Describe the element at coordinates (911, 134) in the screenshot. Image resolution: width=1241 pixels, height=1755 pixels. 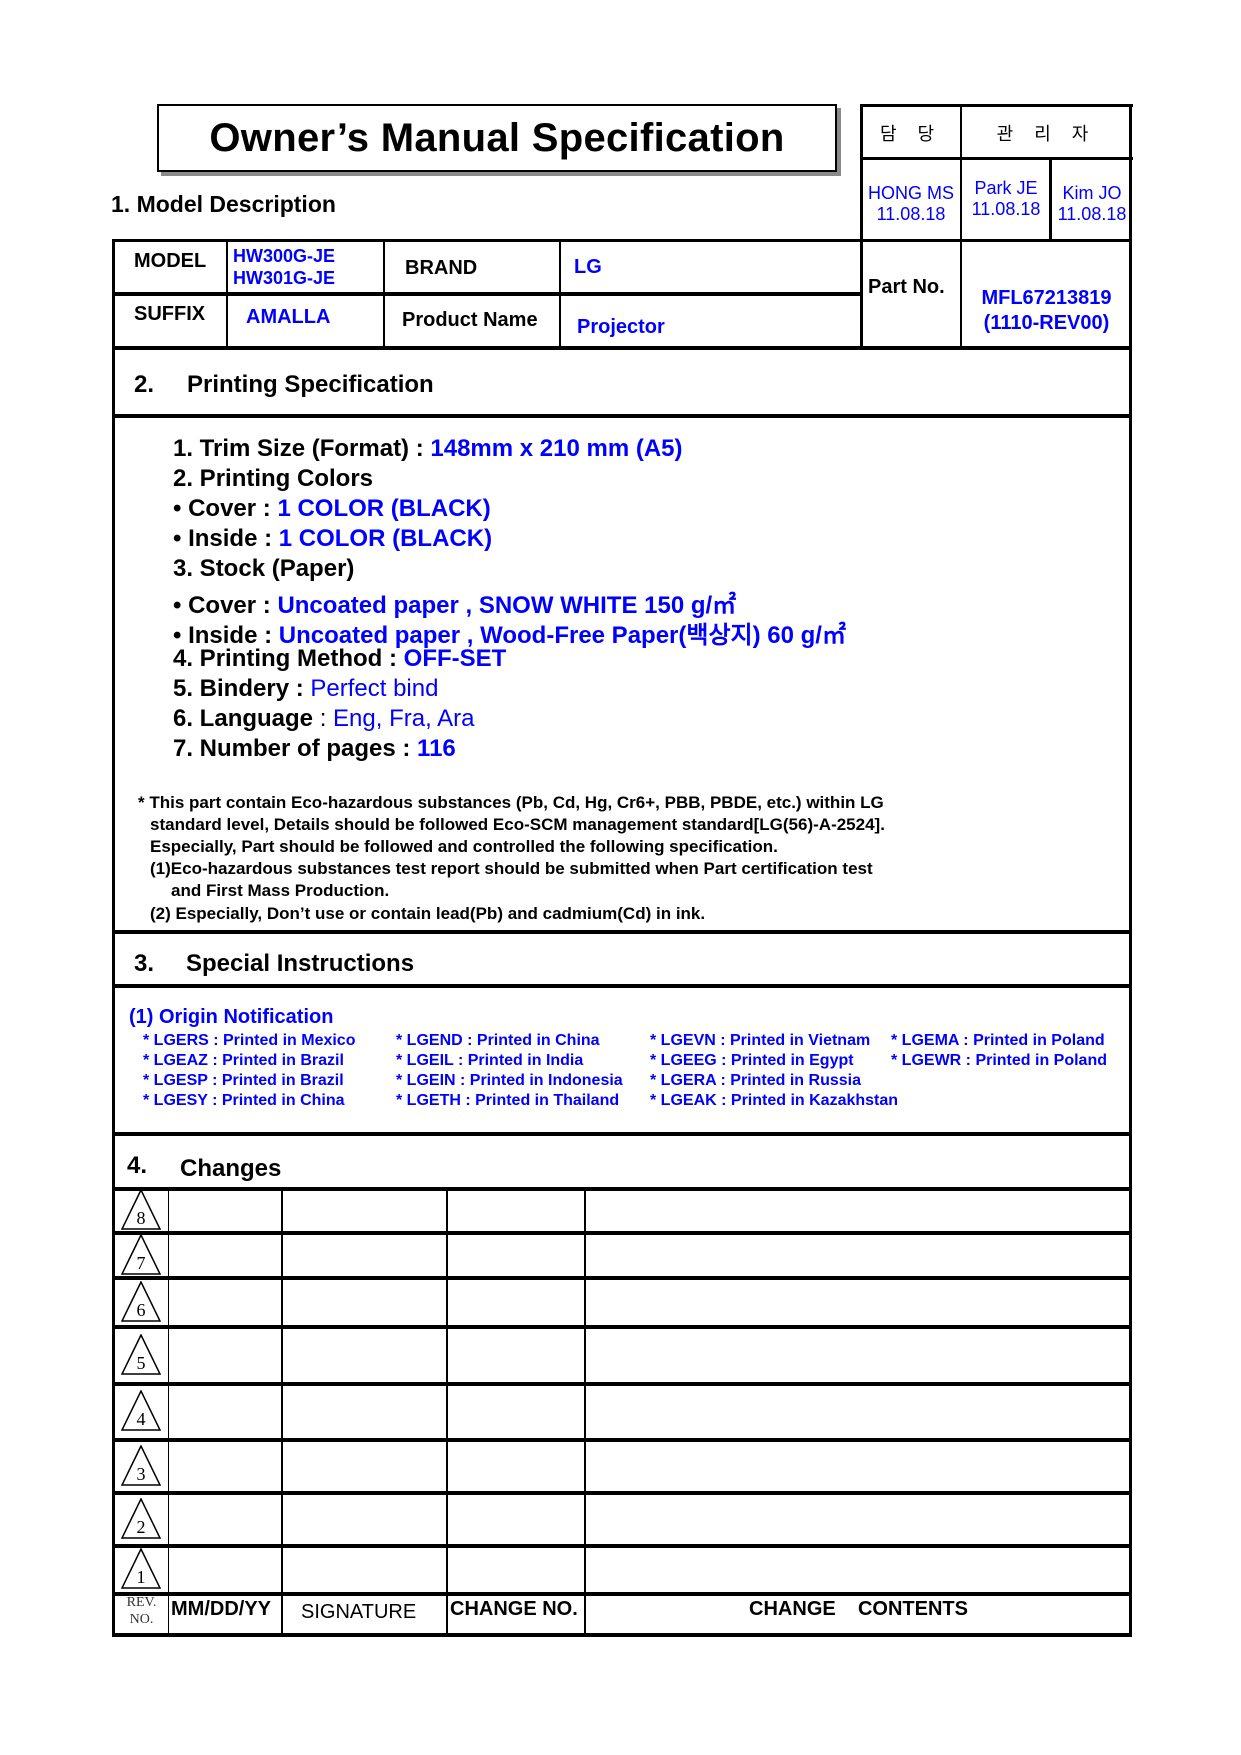
I see `approval-header-charge: 담 당` at that location.